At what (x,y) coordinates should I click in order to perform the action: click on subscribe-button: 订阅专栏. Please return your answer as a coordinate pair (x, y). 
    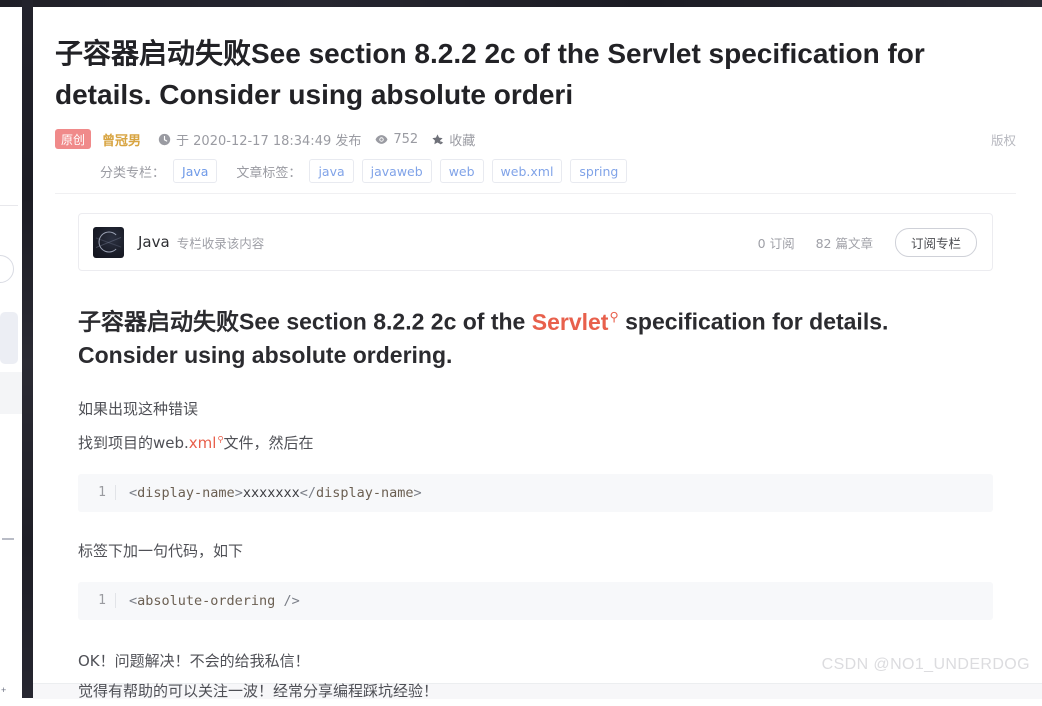
    Looking at the image, I should click on (935, 242).